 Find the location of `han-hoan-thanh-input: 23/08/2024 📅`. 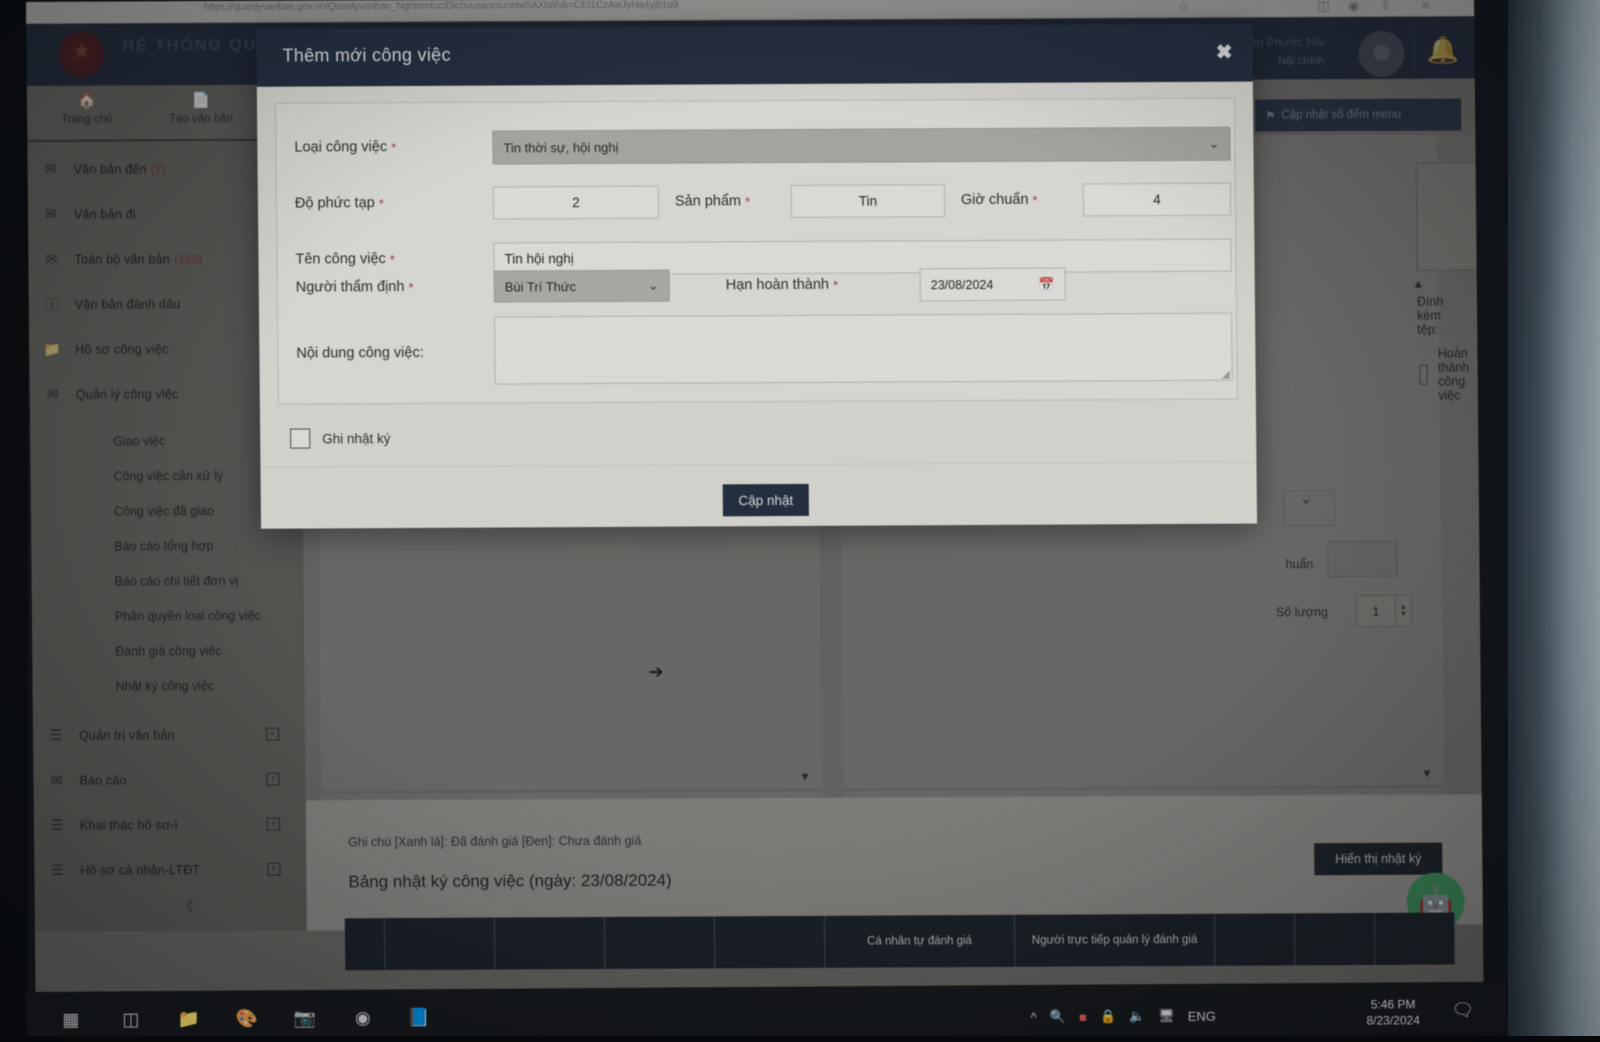

han-hoan-thanh-input: 23/08/2024 📅 is located at coordinates (992, 284).